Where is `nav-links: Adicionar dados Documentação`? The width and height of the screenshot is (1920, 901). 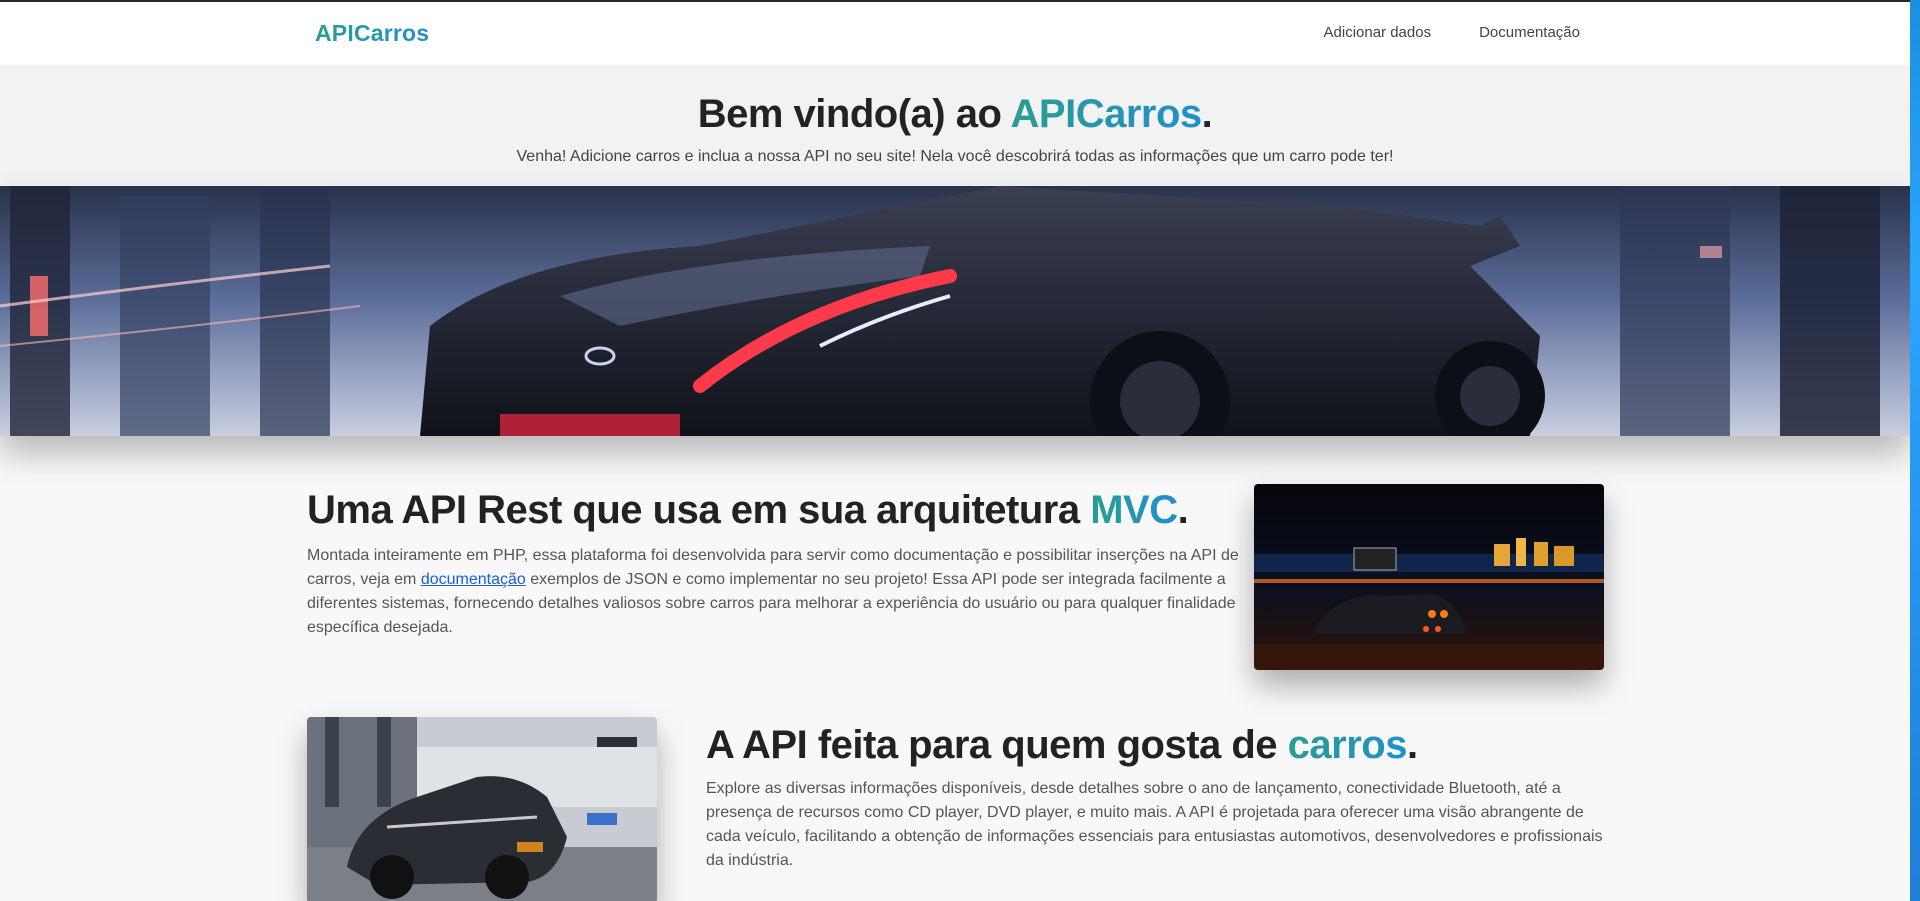
nav-links: Adicionar dados Documentação is located at coordinates (1452, 32).